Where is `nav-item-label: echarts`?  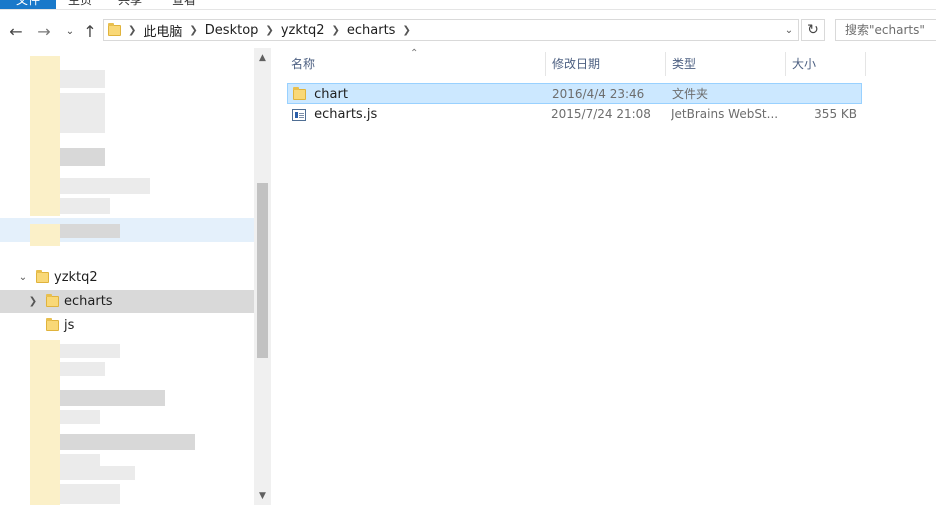
nav-item-label: echarts is located at coordinates (88, 301).